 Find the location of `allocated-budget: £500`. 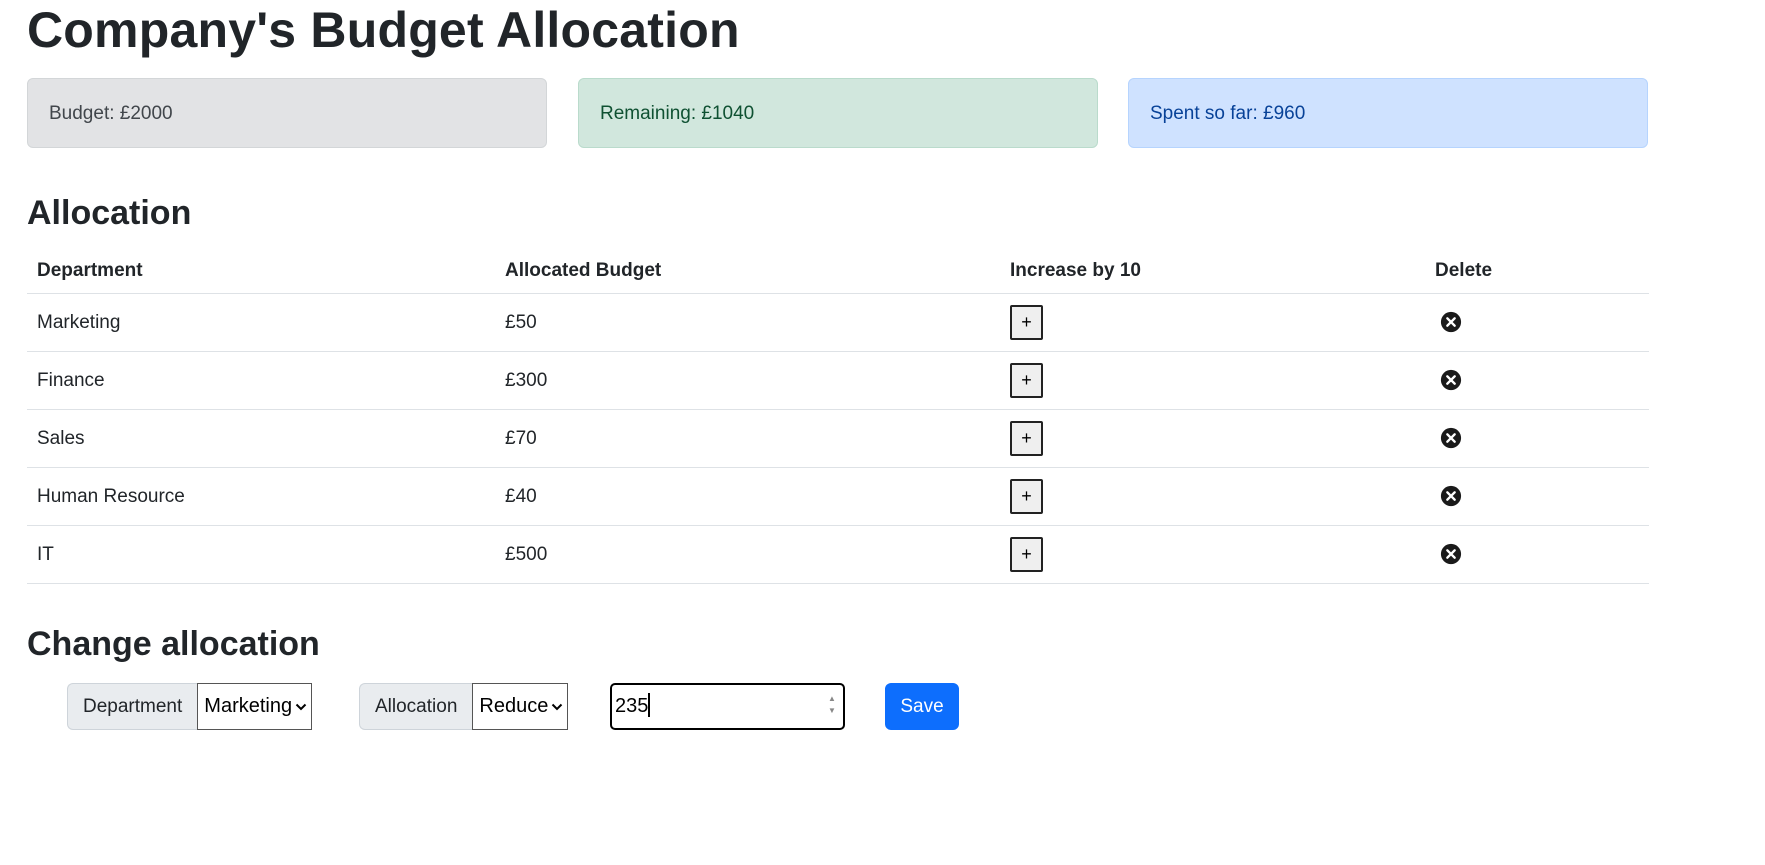

allocated-budget: £500 is located at coordinates (526, 554).